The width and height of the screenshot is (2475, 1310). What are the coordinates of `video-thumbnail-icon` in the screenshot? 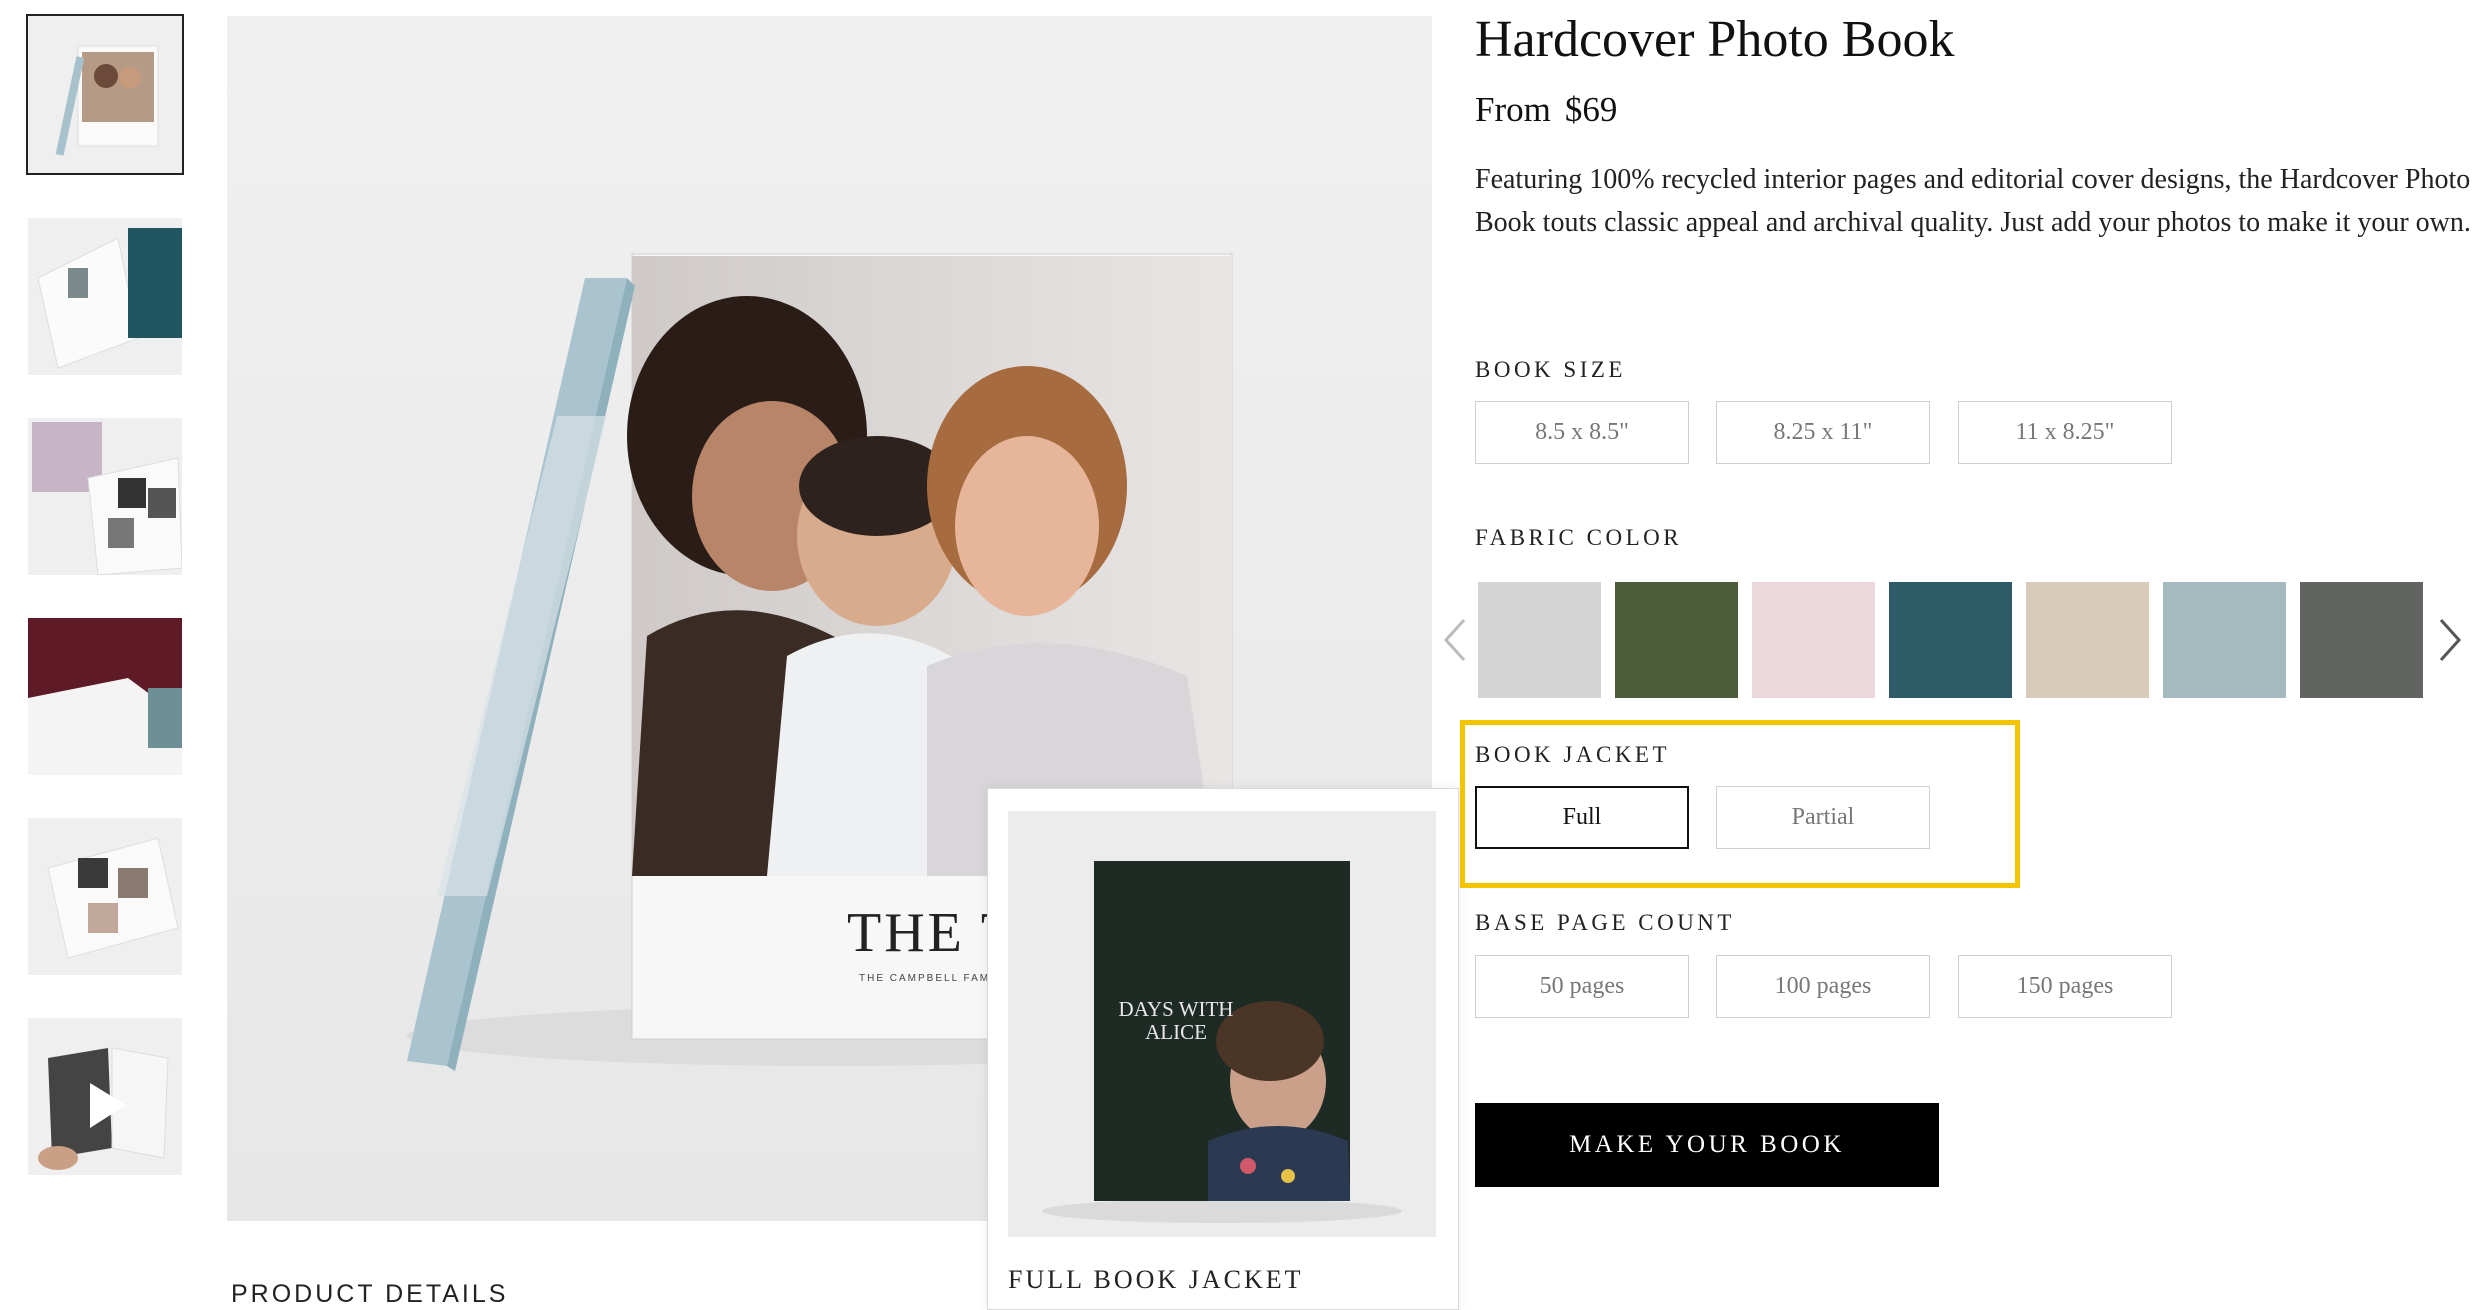 It's located at (105, 1096).